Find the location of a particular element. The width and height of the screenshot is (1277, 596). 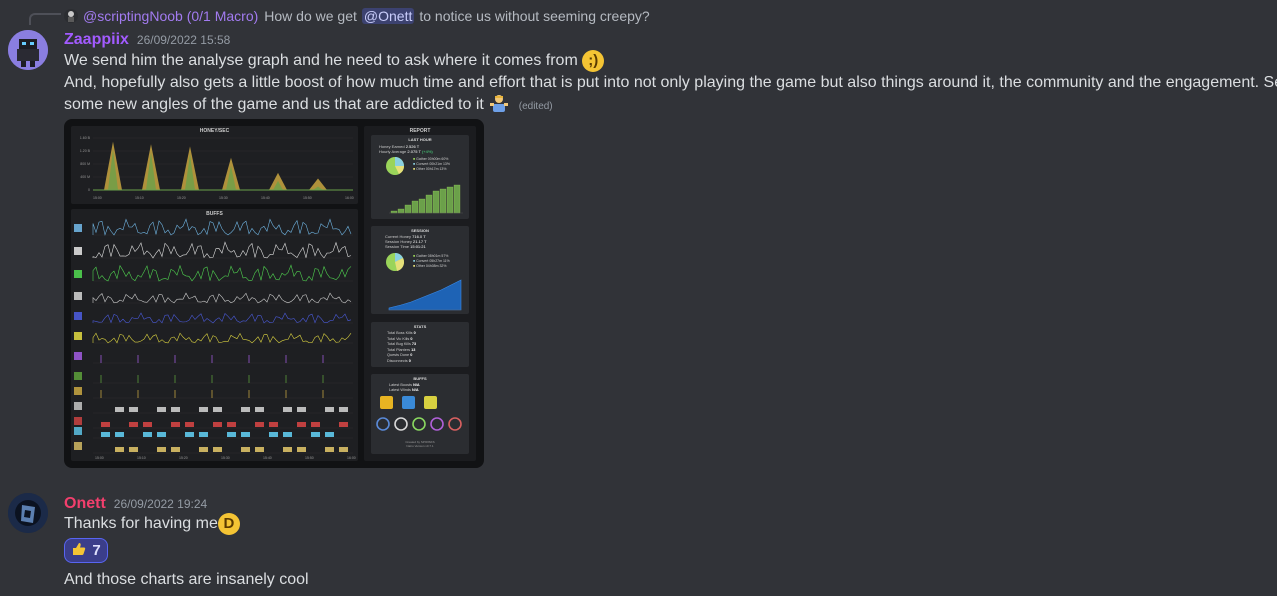

reaction-thumbs-up: 7 is located at coordinates (86, 550).